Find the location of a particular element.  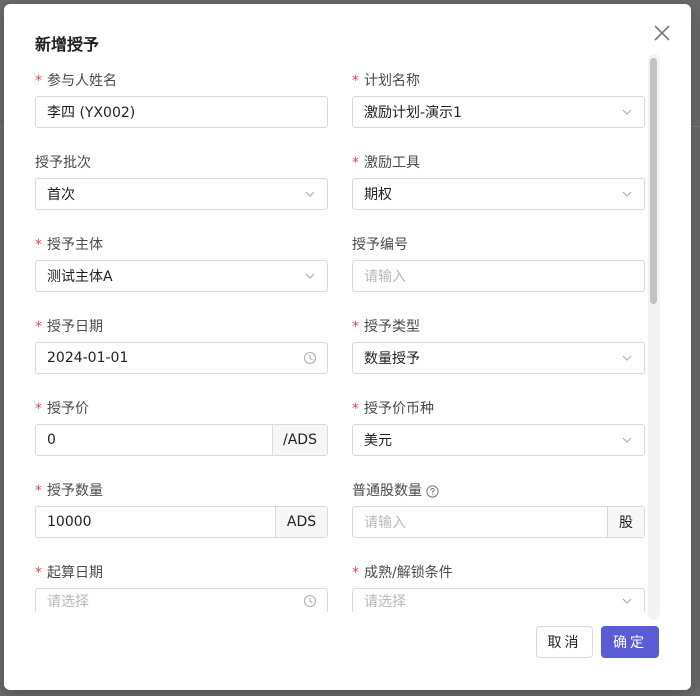

close-icon is located at coordinates (662, 33).